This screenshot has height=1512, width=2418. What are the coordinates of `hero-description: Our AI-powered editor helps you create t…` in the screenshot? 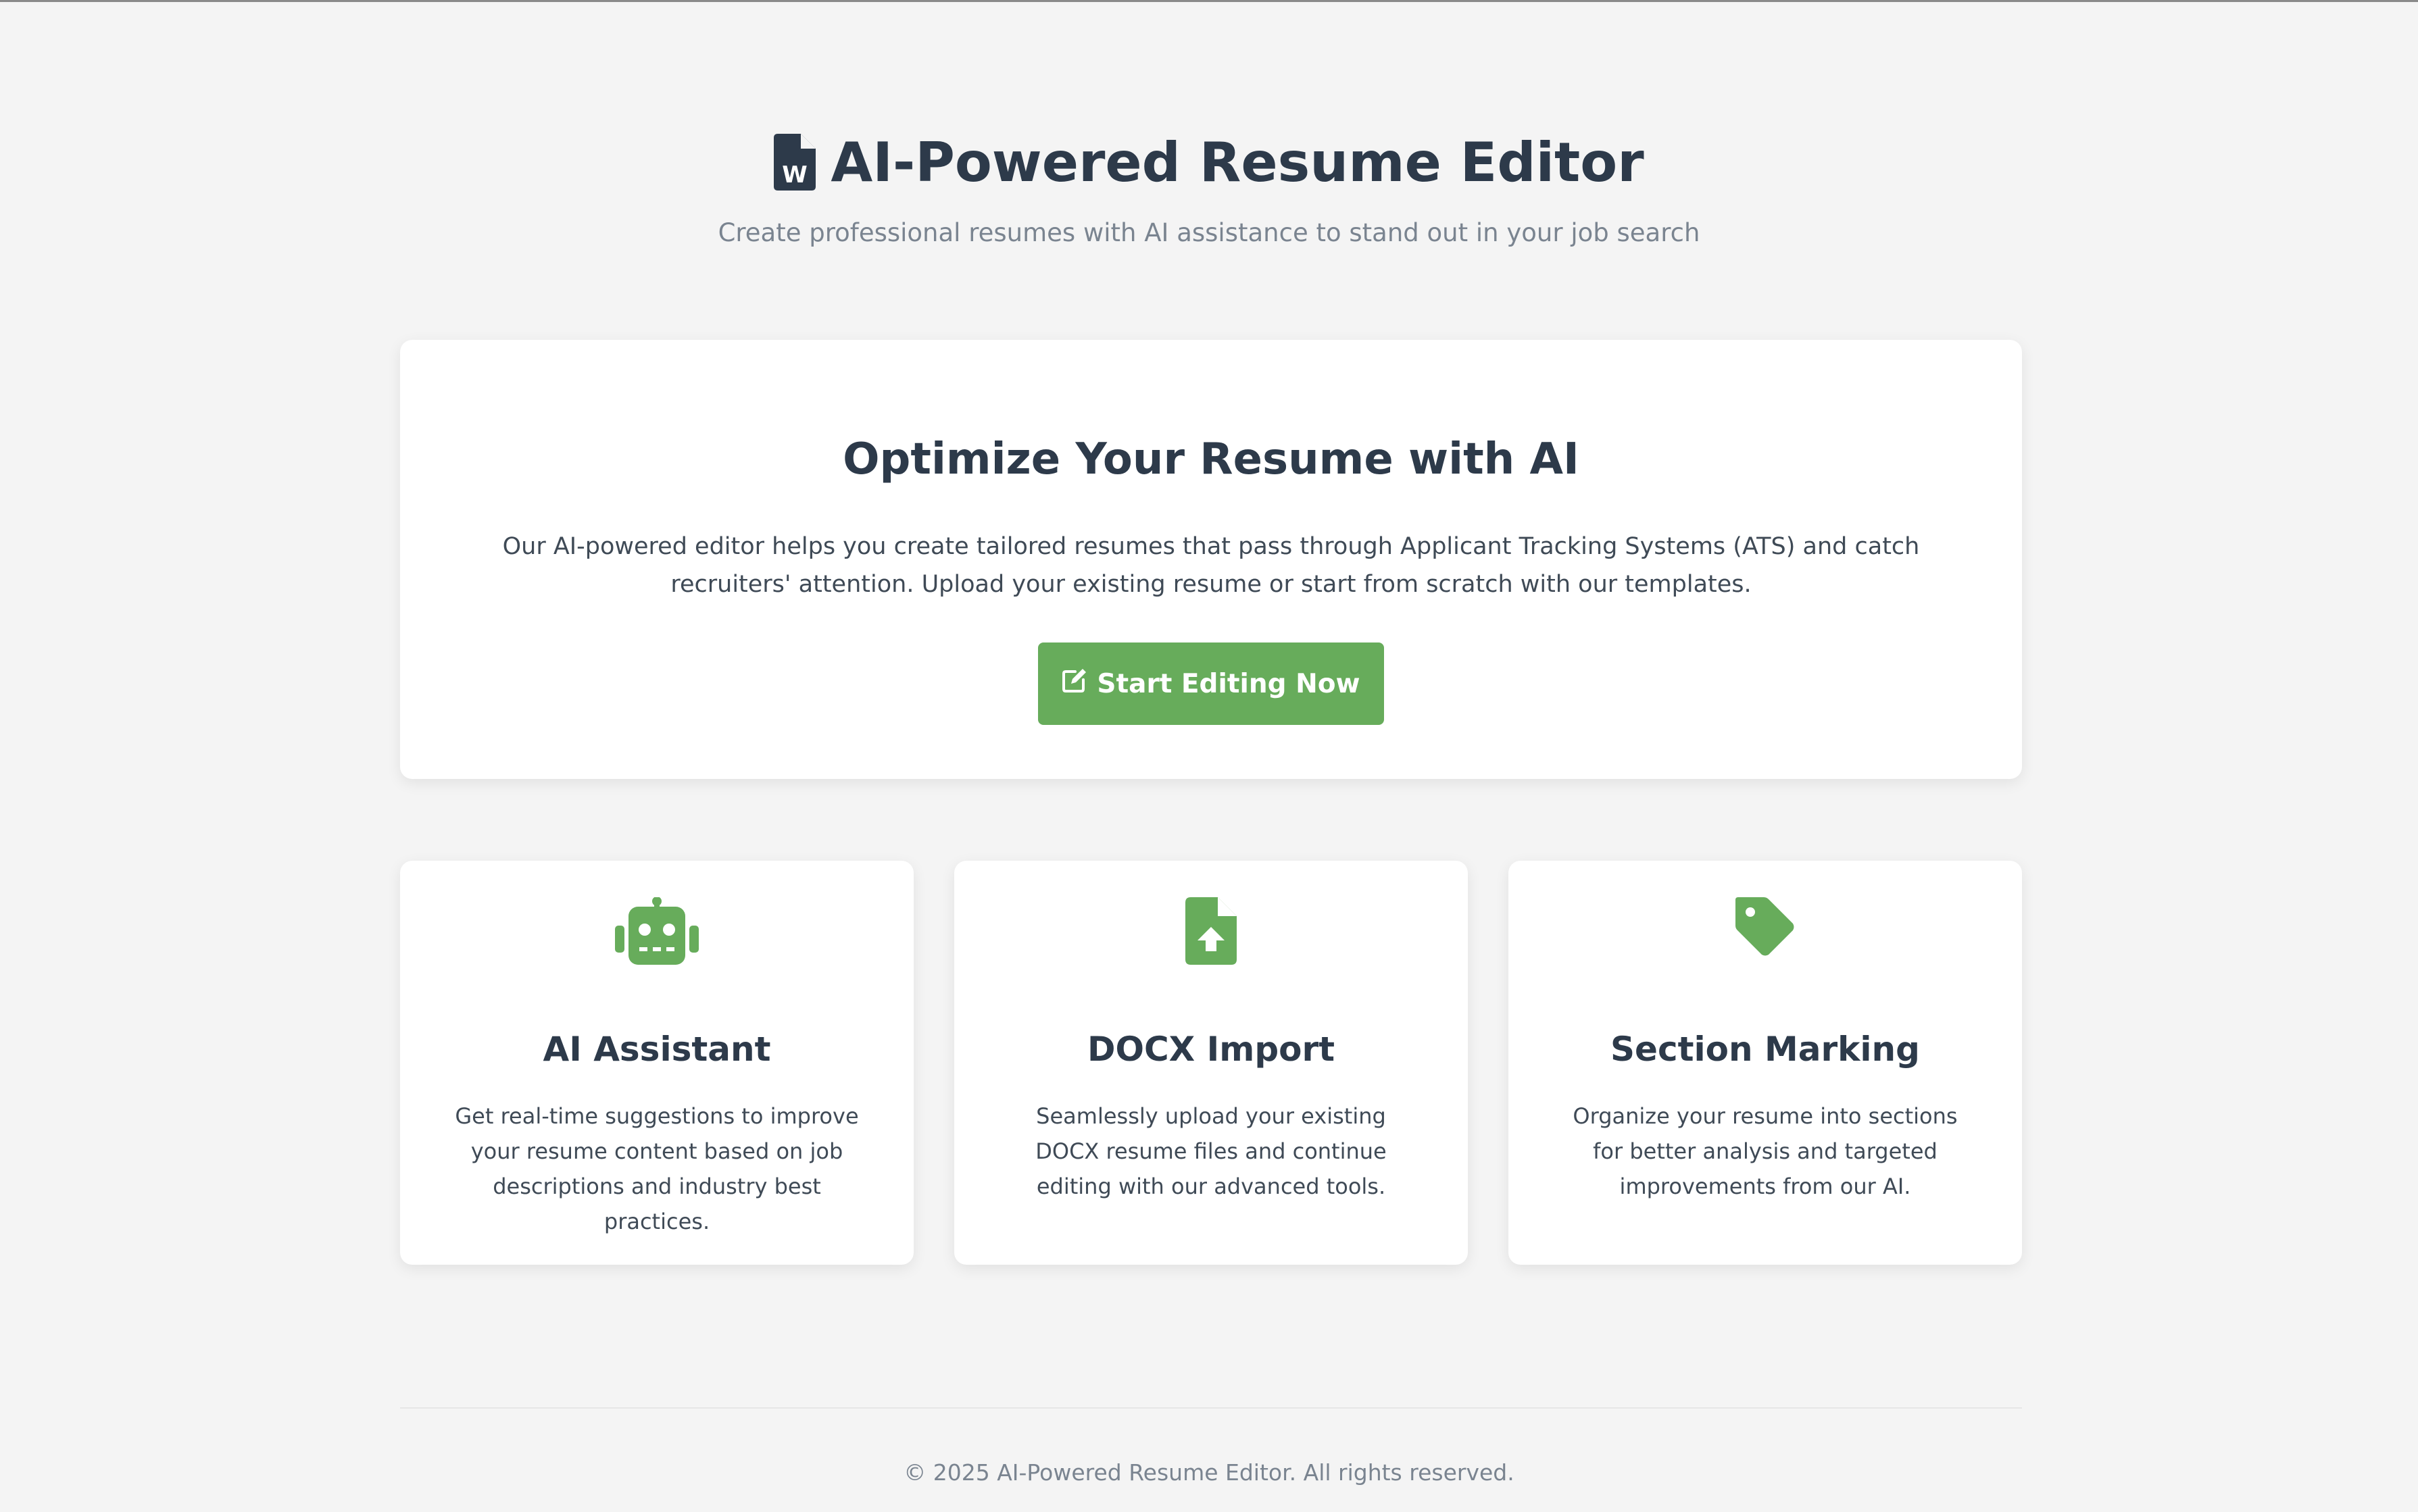 It's located at (1211, 565).